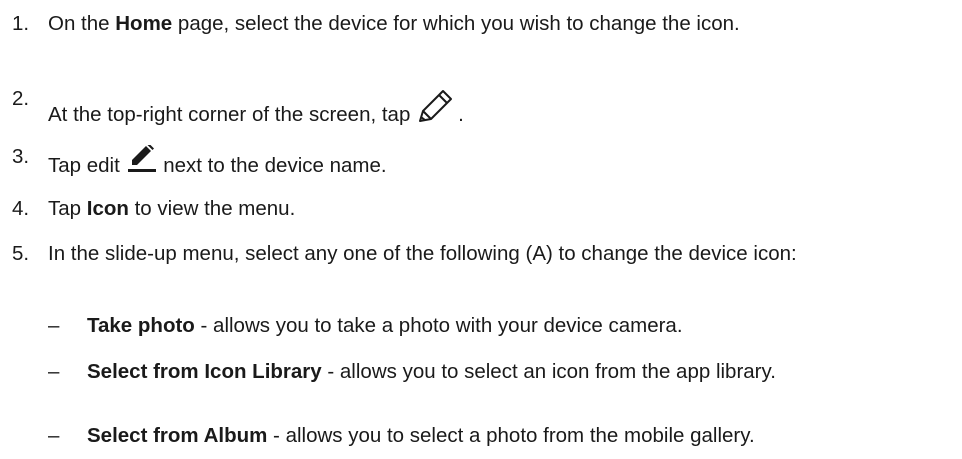  What do you see at coordinates (476, 209) in the screenshot?
I see `step-4: 4. Tap Icon to view the menu.` at bounding box center [476, 209].